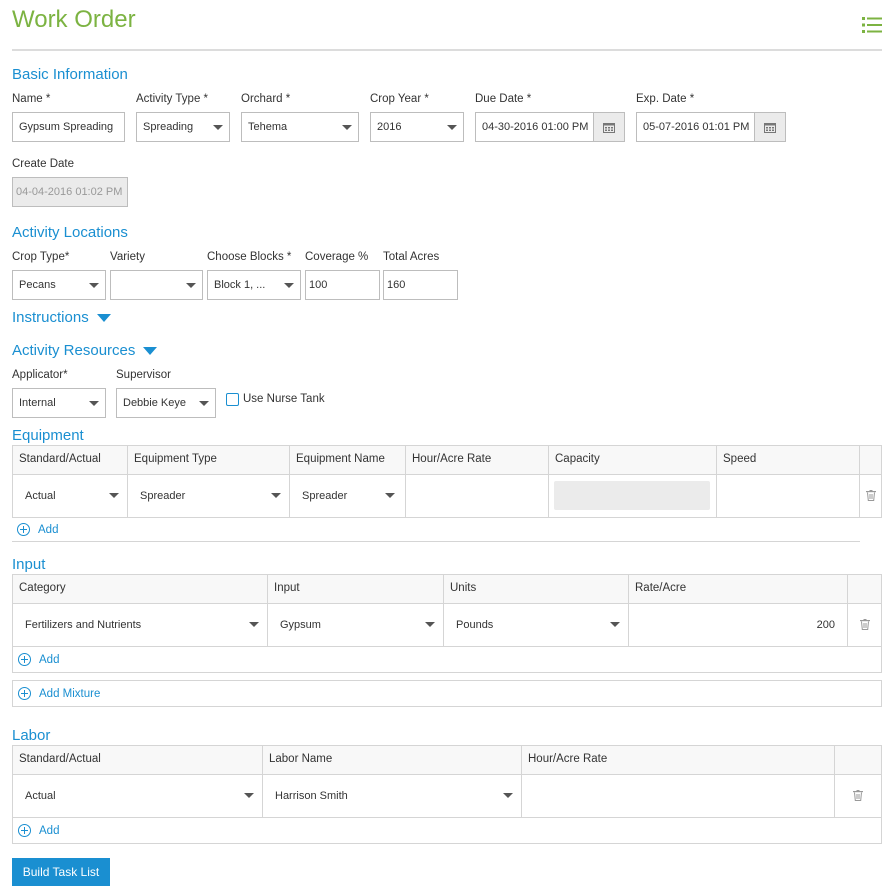  What do you see at coordinates (325, 496) in the screenshot?
I see `cell-value: Spreader` at bounding box center [325, 496].